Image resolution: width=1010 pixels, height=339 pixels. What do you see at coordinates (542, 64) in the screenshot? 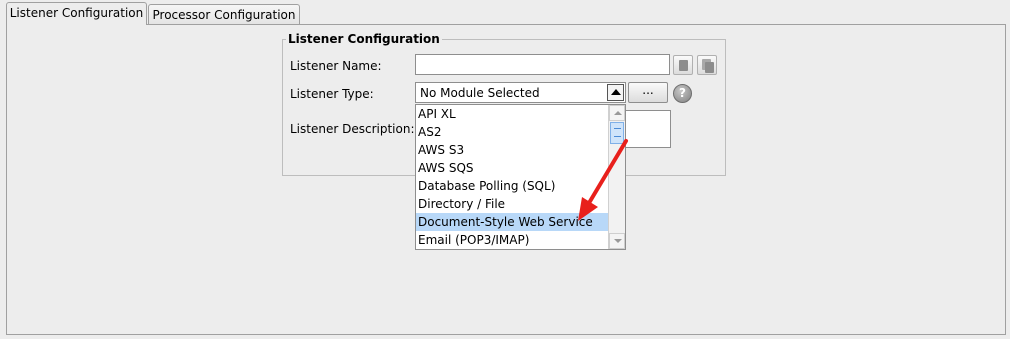
I see `listener-name-input` at bounding box center [542, 64].